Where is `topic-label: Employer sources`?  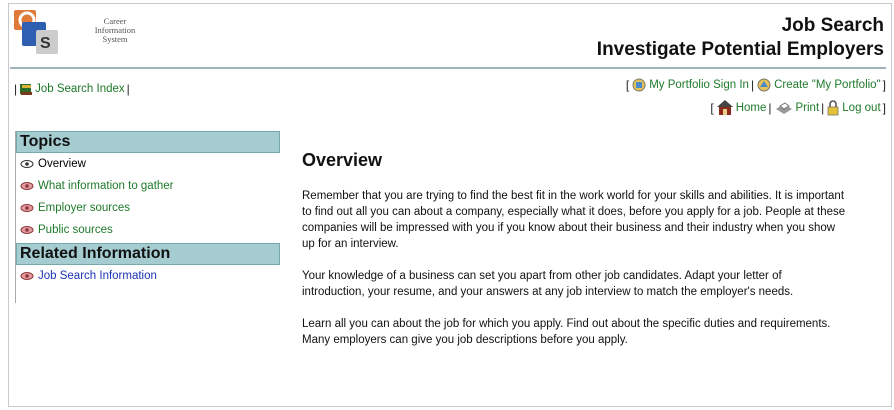 topic-label: Employer sources is located at coordinates (84, 208).